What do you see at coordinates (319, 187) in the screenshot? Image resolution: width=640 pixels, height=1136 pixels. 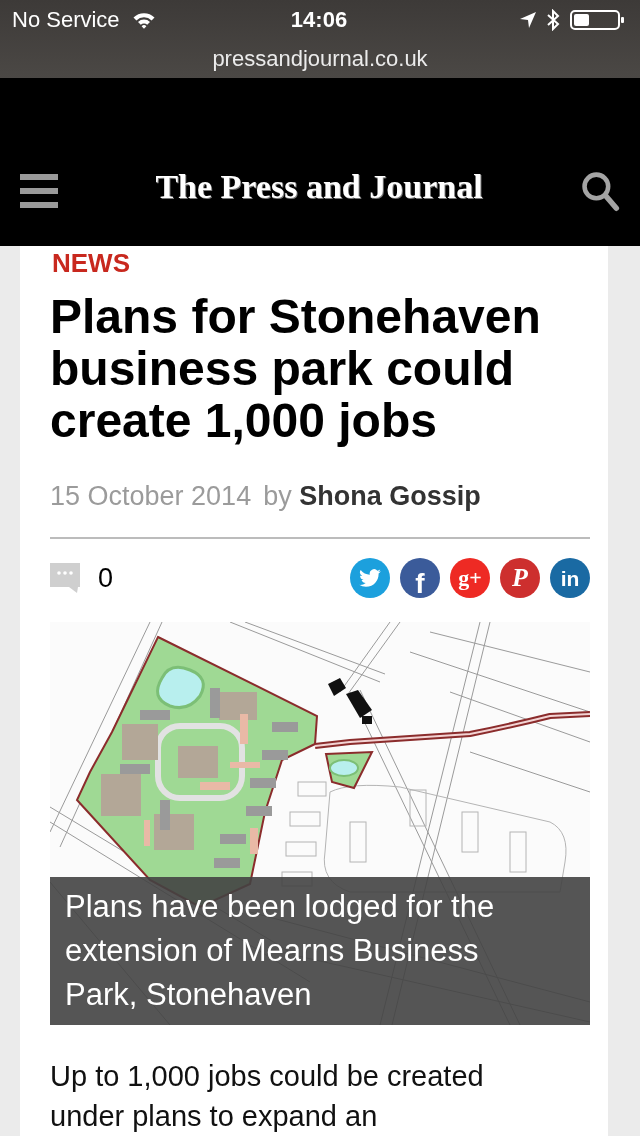 I see `site-logo: The Press and Journal` at bounding box center [319, 187].